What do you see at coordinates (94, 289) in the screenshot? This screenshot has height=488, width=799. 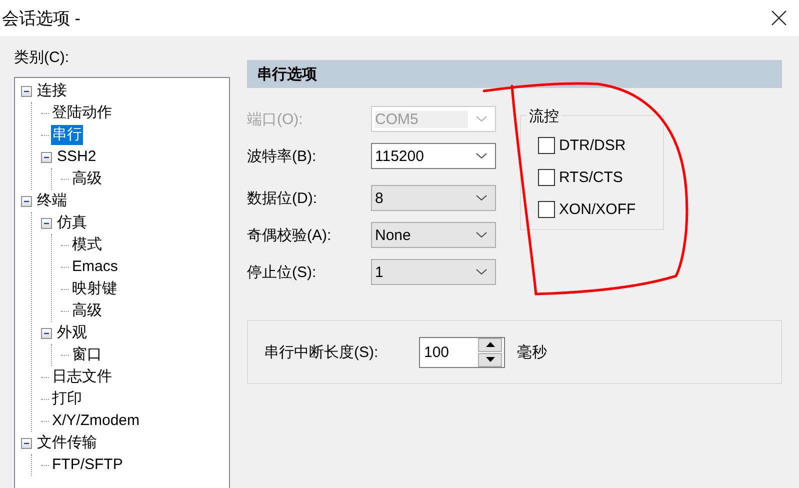 I see `tree-item: 映射键` at bounding box center [94, 289].